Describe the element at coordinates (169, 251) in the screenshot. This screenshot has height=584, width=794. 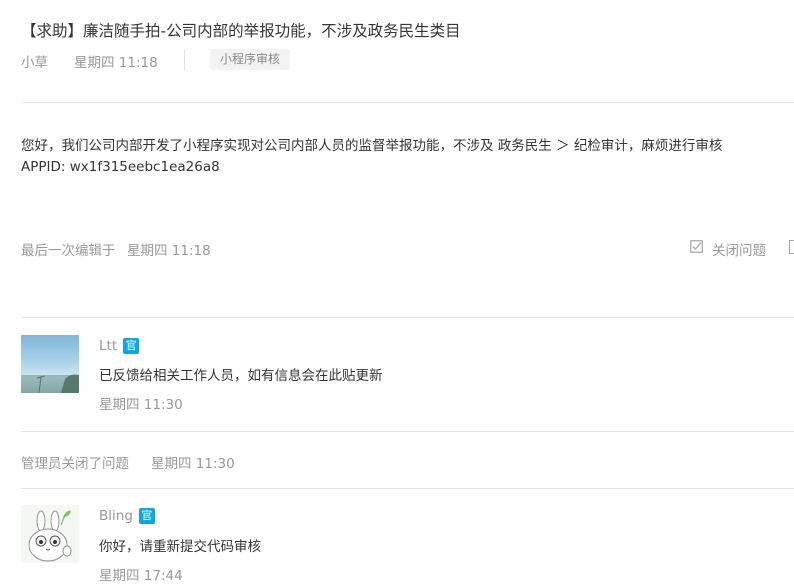
I see `last-edit-time: 星期四 11:18` at that location.